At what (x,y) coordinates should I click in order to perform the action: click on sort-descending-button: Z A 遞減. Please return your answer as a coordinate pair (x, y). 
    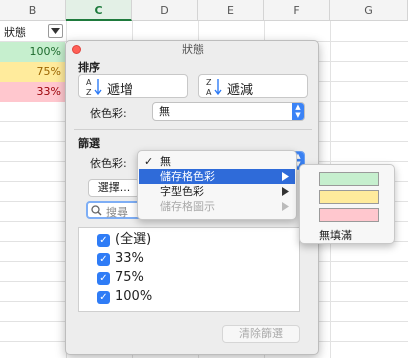
    Looking at the image, I should click on (253, 86).